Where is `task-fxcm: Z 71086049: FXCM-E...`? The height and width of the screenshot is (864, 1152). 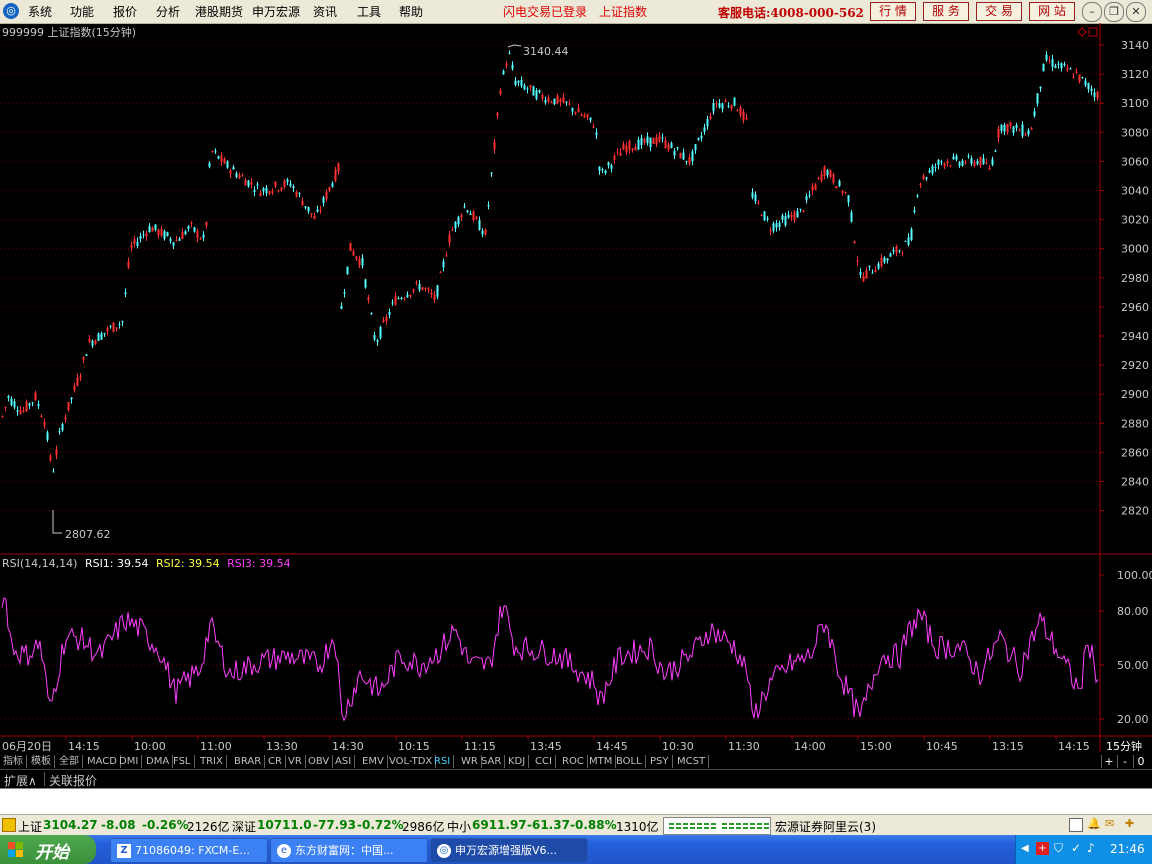
task-fxcm: Z 71086049: FXCM-E... is located at coordinates (189, 850).